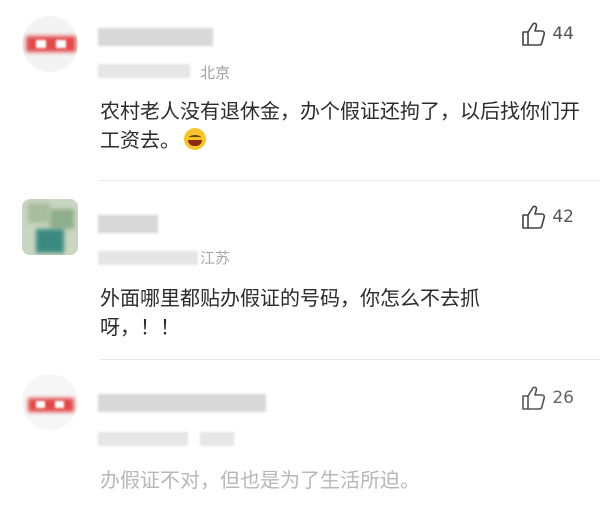 The height and width of the screenshot is (518, 600). I want to click on like-count: 26, so click(563, 398).